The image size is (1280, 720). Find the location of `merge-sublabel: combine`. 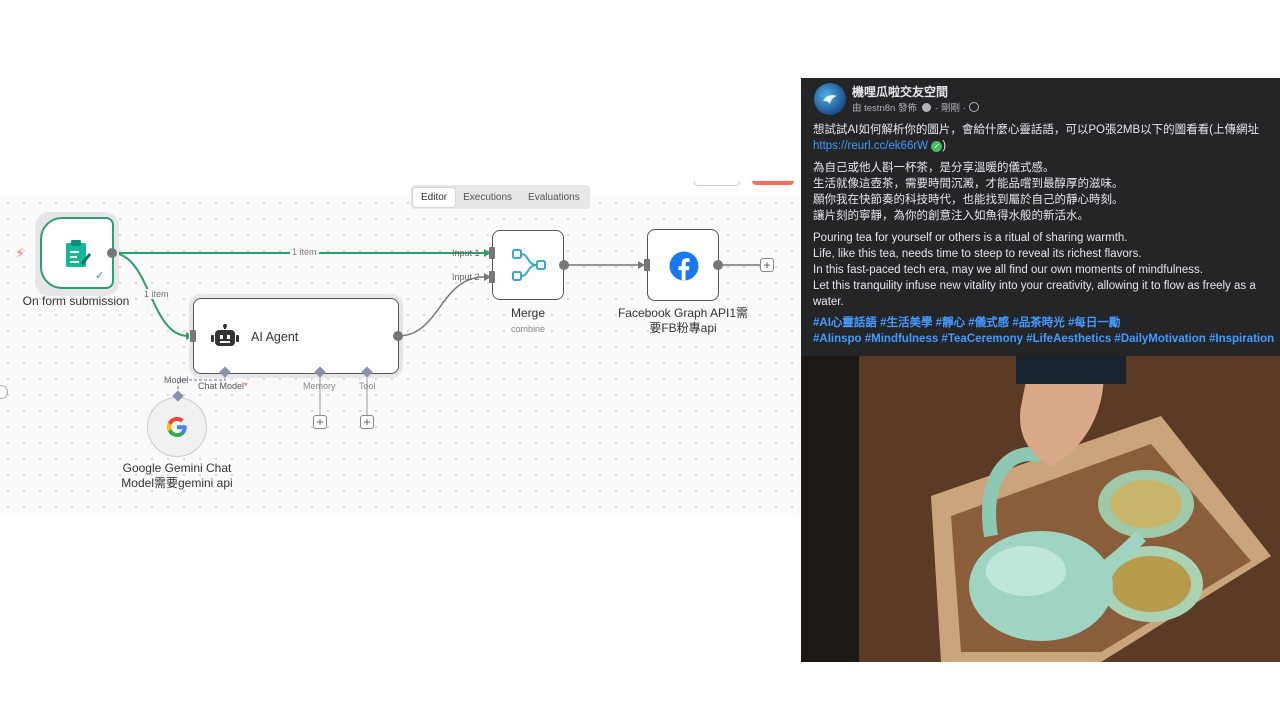

merge-sublabel: combine is located at coordinates (528, 329).